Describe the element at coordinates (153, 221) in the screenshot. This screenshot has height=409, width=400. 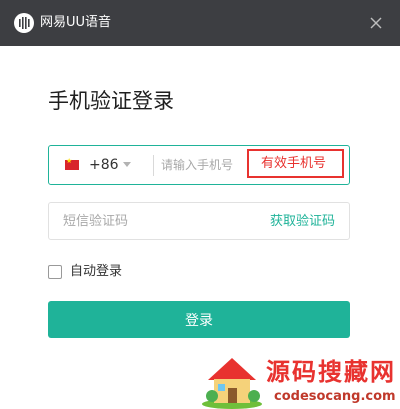
I see `sms-code-input` at that location.